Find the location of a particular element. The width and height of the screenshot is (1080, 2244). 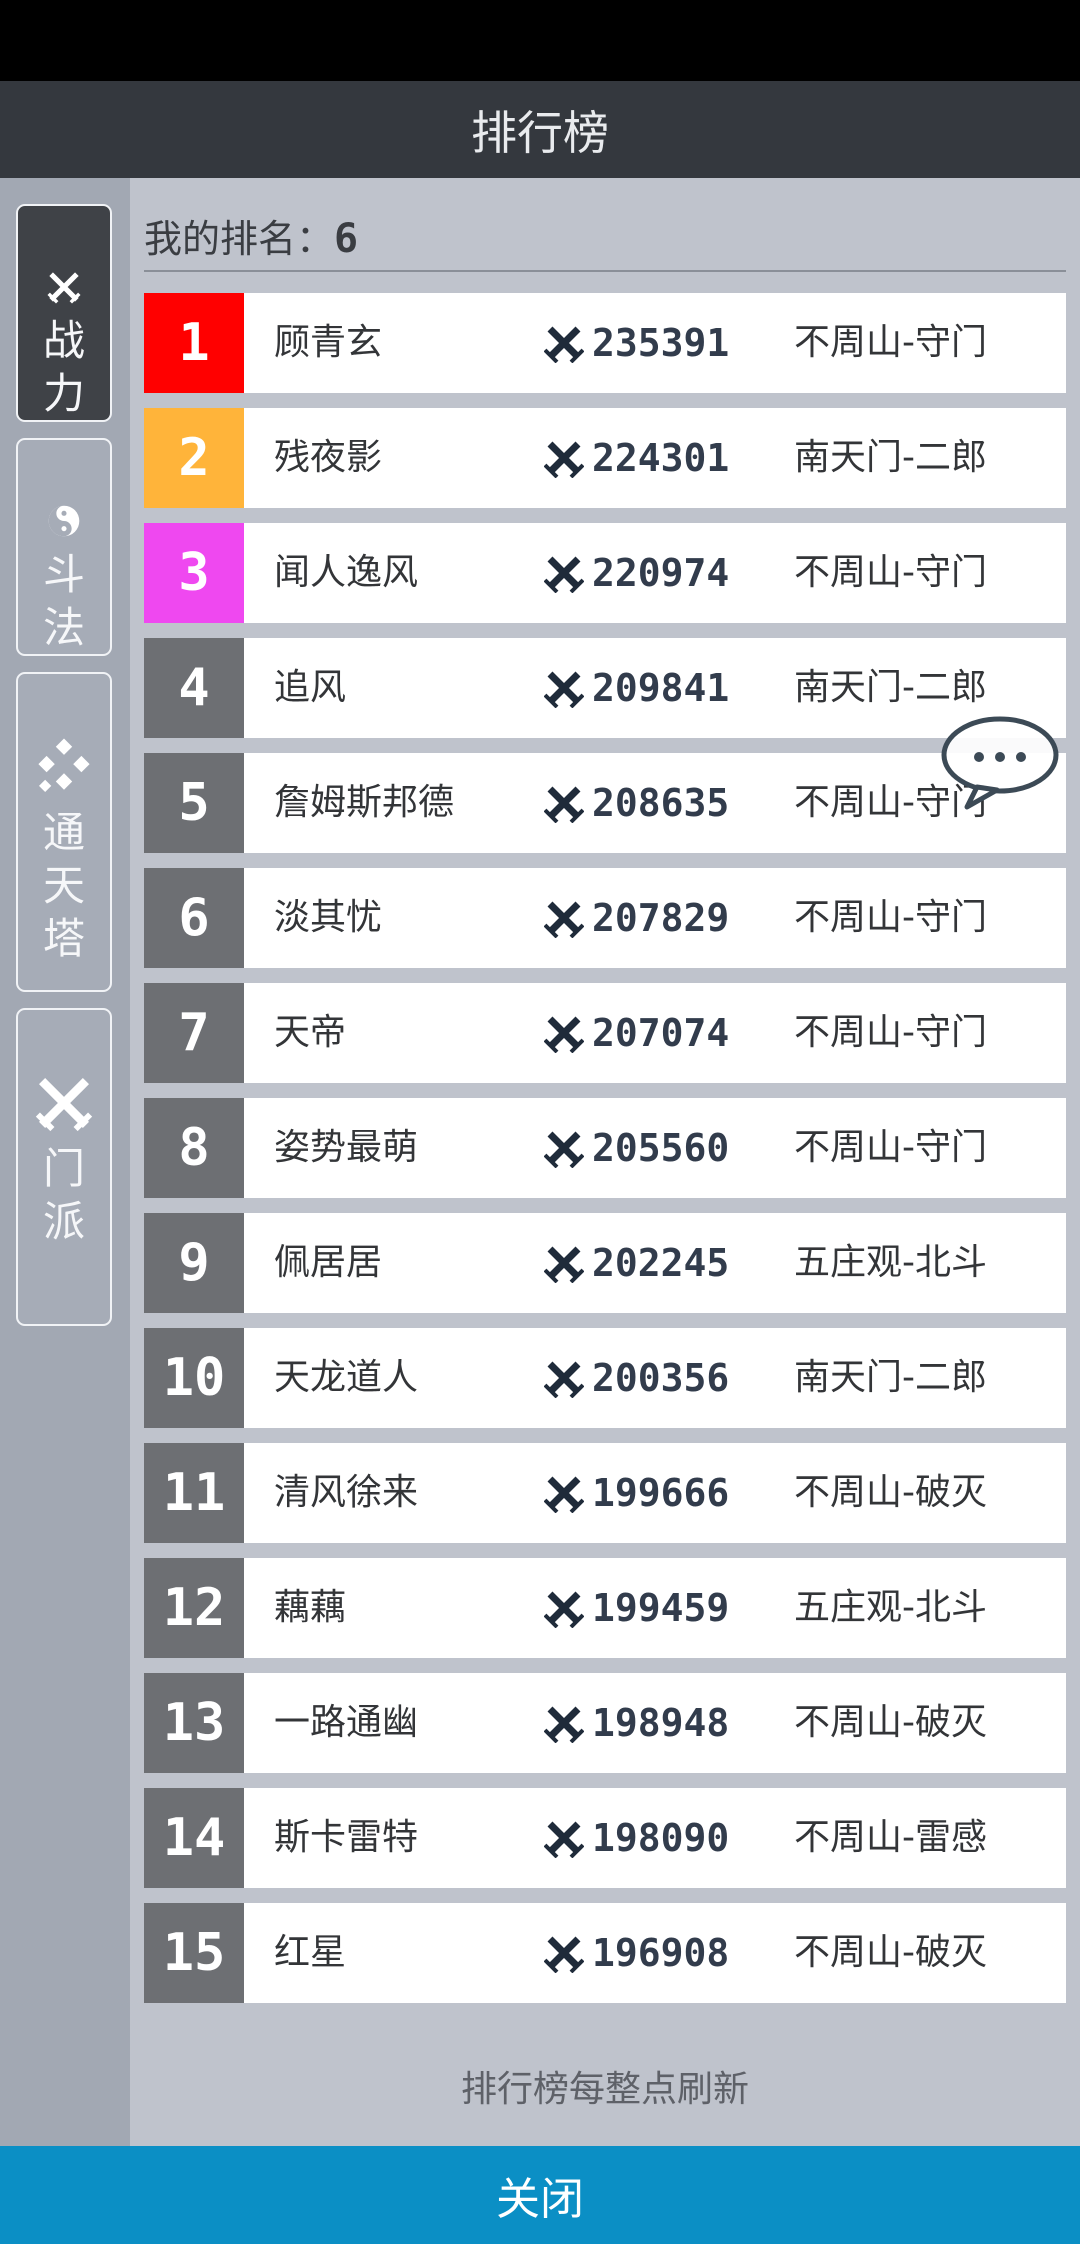

player-name: 残夜影 is located at coordinates (328, 457).